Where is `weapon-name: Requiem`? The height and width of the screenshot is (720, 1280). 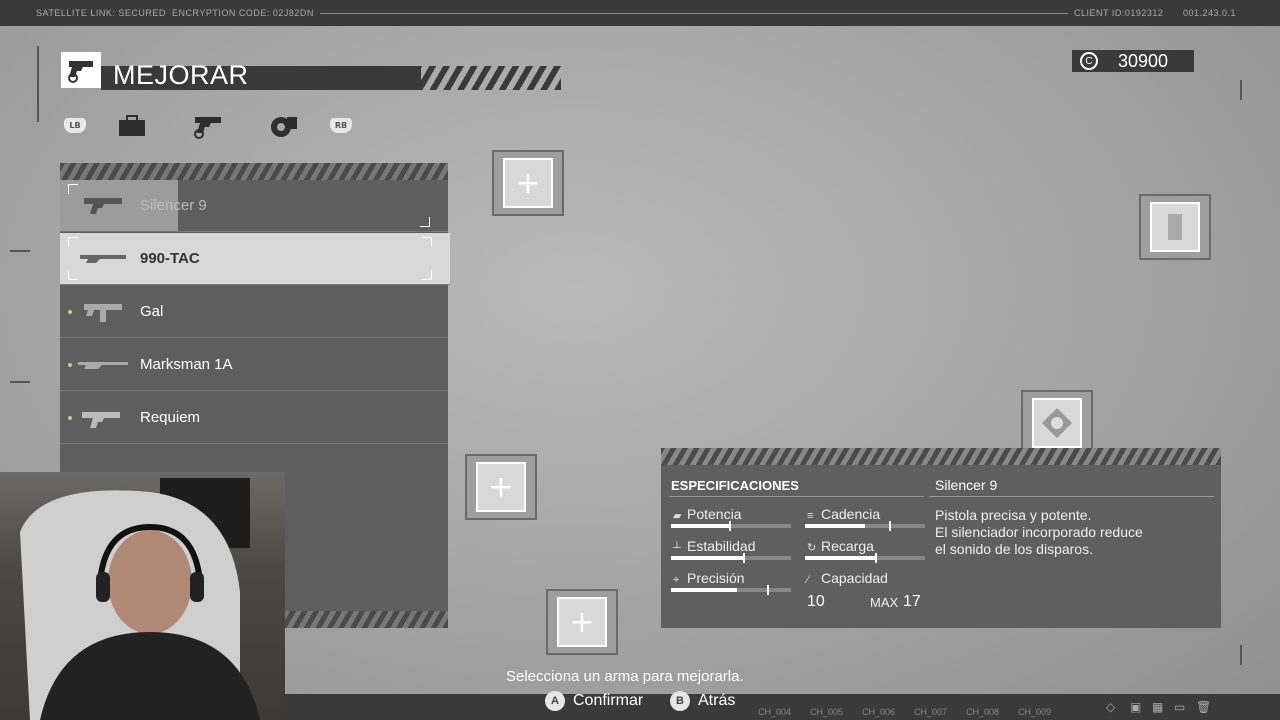
weapon-name: Requiem is located at coordinates (170, 417).